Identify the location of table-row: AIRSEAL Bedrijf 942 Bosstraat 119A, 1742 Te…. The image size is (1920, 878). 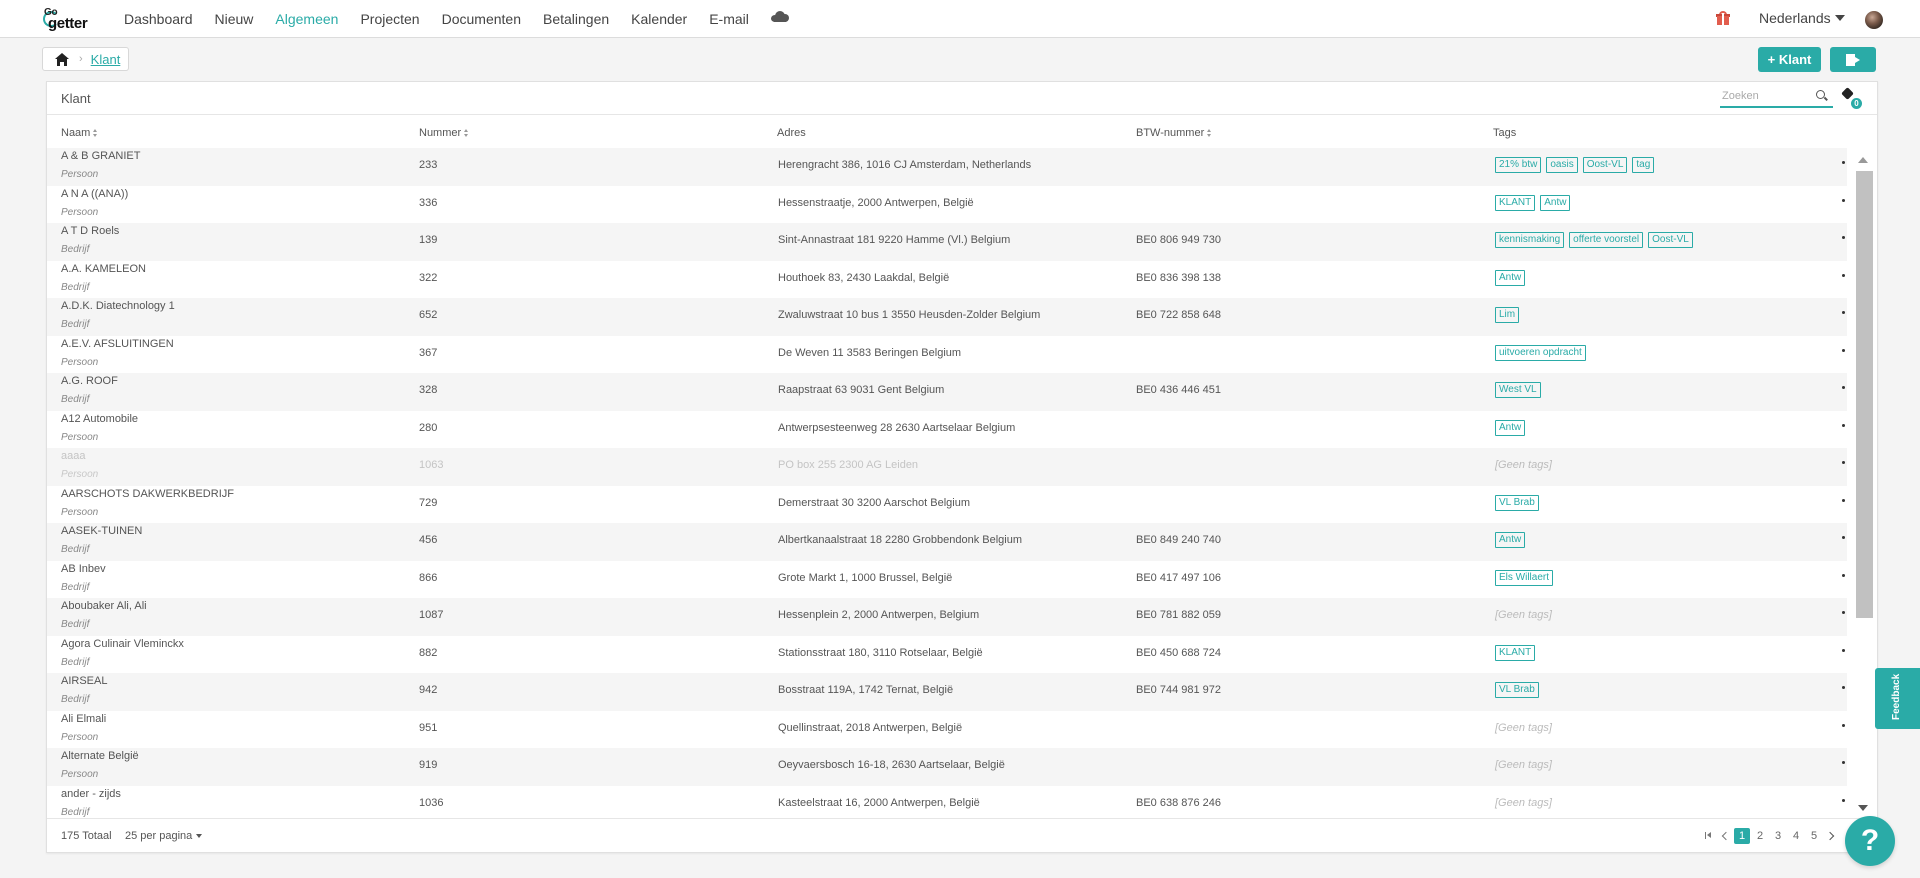
(947, 692).